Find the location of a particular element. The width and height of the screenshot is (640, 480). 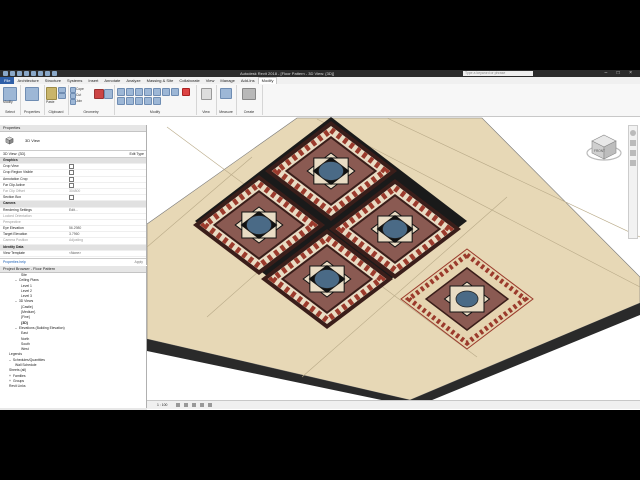

measure-icon is located at coordinates (47, 73).